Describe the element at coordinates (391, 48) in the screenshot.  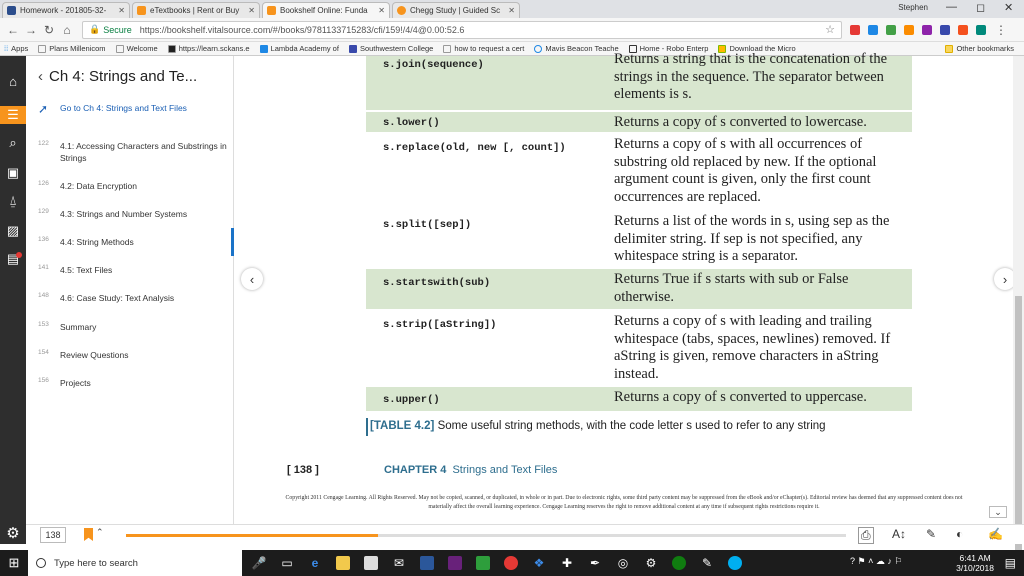
I see `bookmark-item: Southwestern College` at that location.